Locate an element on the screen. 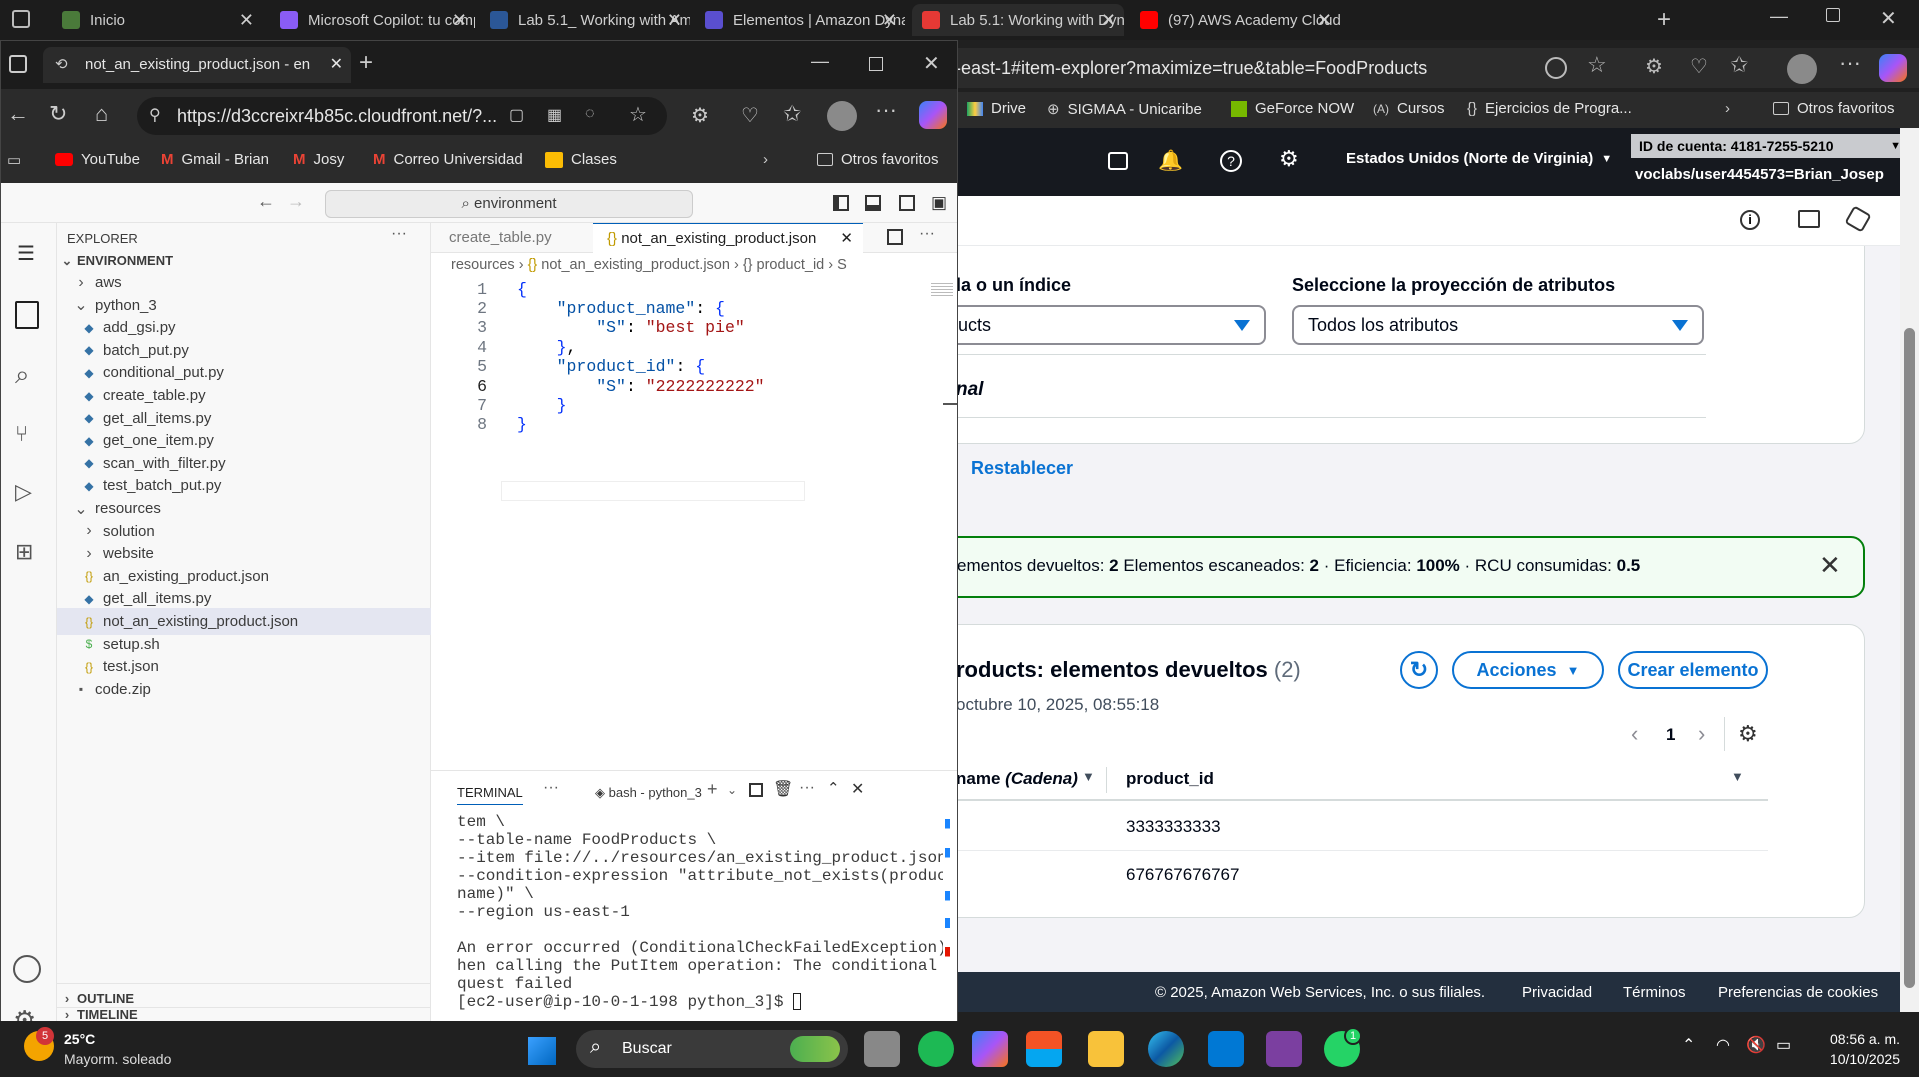 The height and width of the screenshot is (1077, 1919). actions-button: Acciones ▼ is located at coordinates (1528, 670).